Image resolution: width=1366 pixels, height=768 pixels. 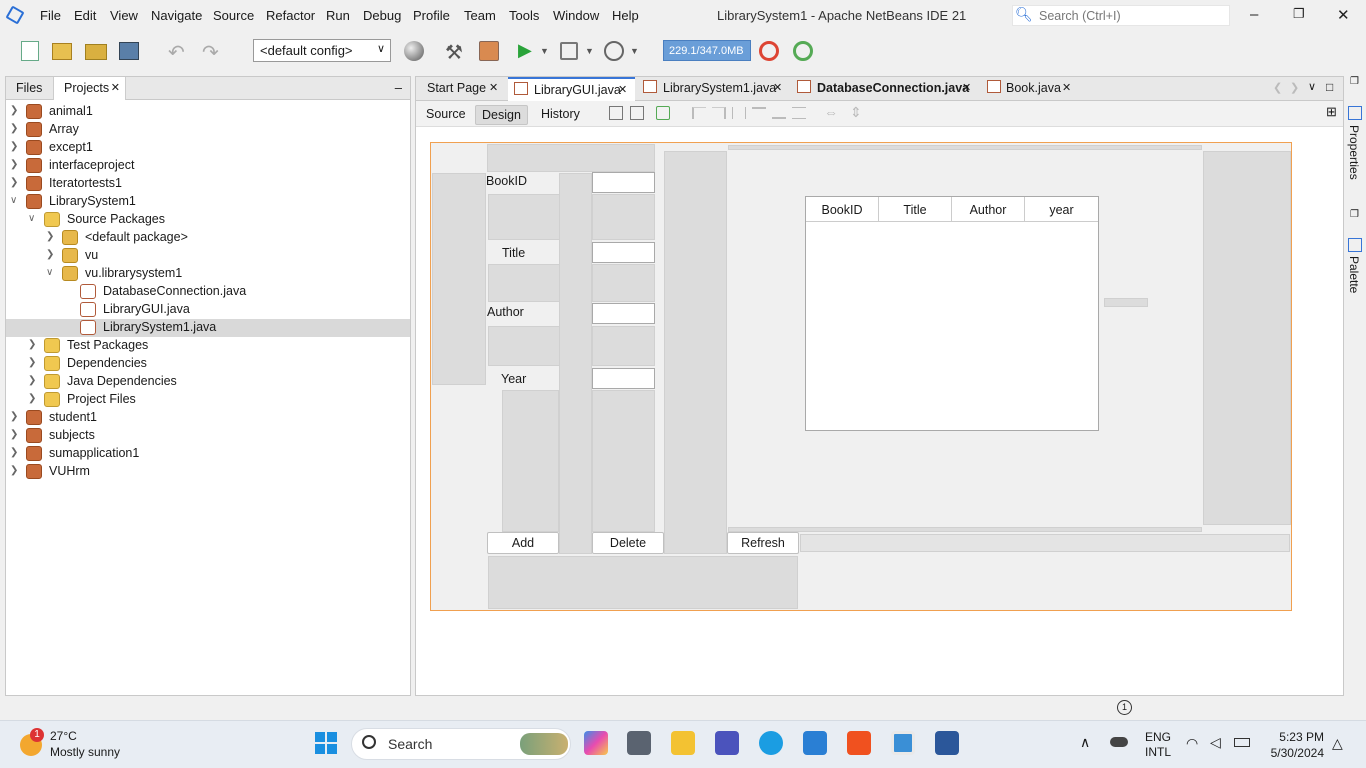 What do you see at coordinates (208, 184) in the screenshot?
I see `tree-item: ❯ Iteratortests1` at bounding box center [208, 184].